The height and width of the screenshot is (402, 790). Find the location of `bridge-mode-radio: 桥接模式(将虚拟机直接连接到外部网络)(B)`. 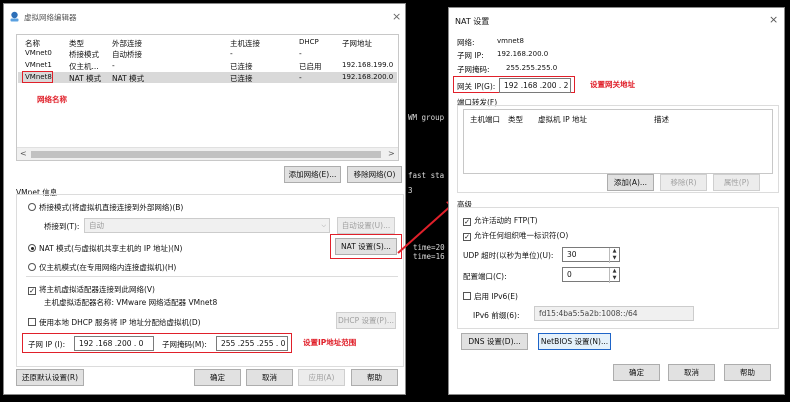

bridge-mode-radio: 桥接模式(将虚拟机直接连接到外部网络)(B) is located at coordinates (105, 207).